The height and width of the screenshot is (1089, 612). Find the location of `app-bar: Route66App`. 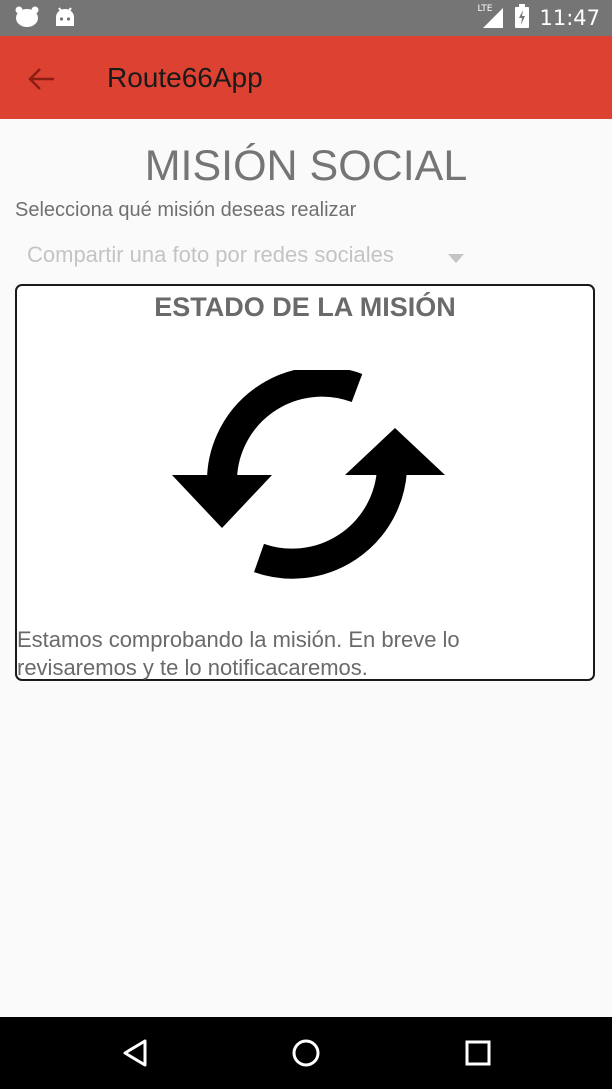

app-bar: Route66App is located at coordinates (306, 77).